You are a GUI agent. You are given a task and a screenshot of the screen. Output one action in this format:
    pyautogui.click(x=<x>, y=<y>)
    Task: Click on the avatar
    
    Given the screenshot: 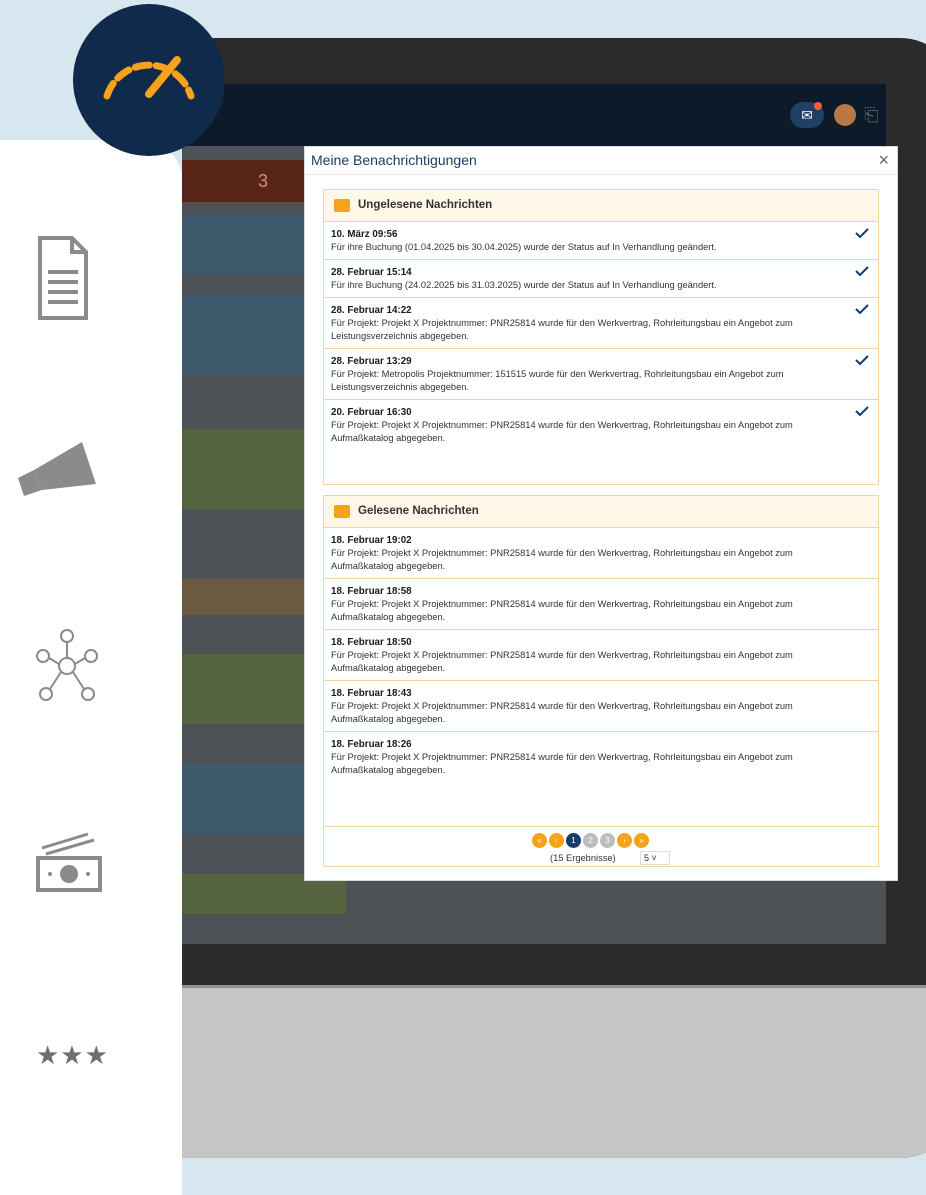 What is the action you would take?
    pyautogui.click(x=845, y=115)
    